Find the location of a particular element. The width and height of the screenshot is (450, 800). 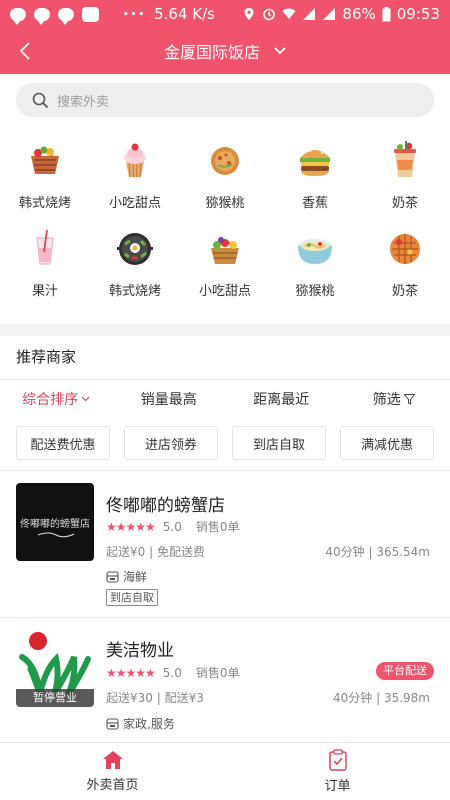

category-label: 猕猴桃 is located at coordinates (315, 291).